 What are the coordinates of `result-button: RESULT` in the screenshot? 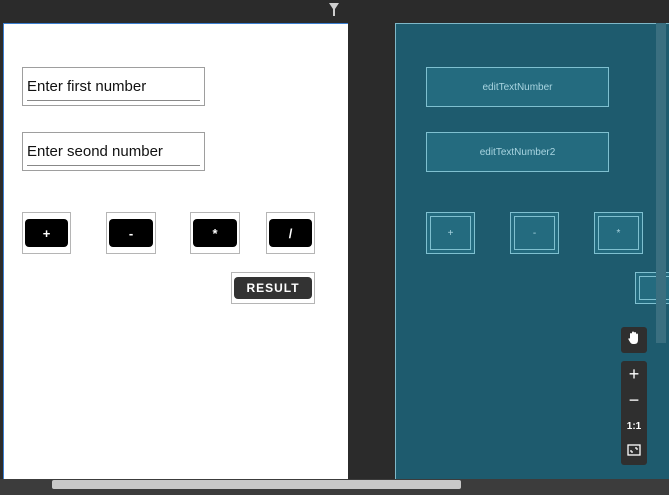 It's located at (273, 288).